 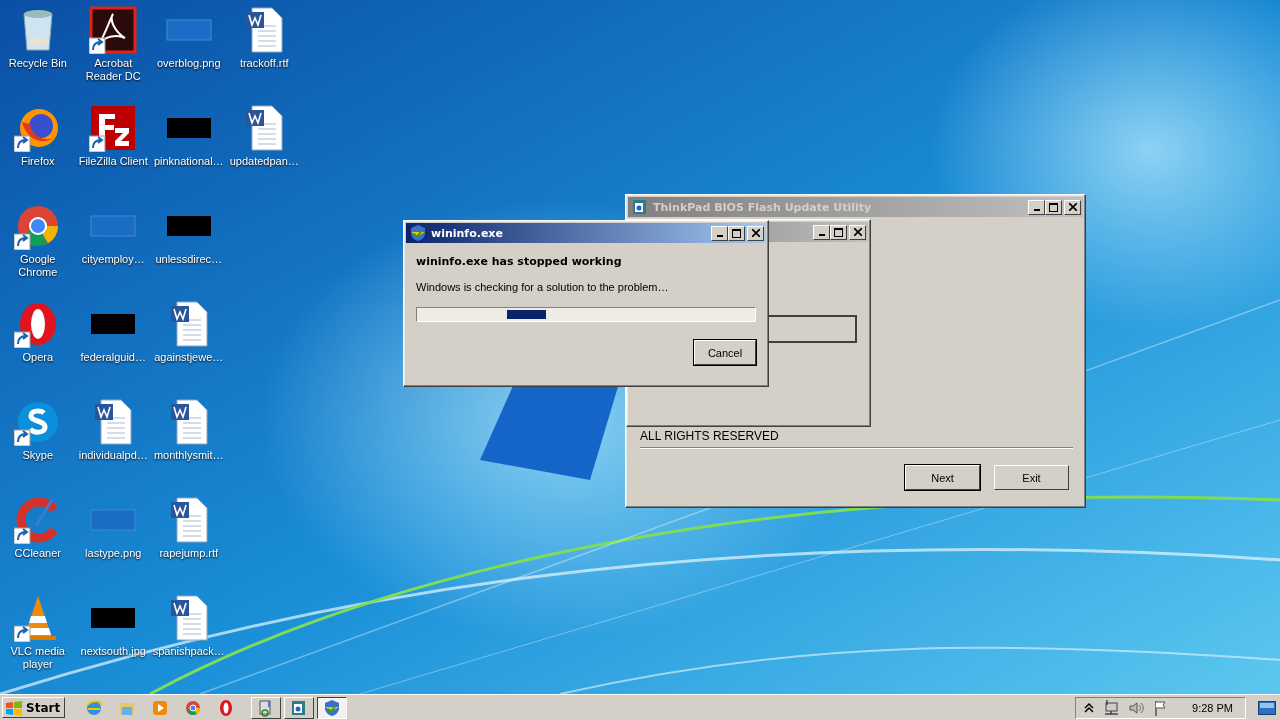 What do you see at coordinates (1136, 707) in the screenshot?
I see `speaker-icon` at bounding box center [1136, 707].